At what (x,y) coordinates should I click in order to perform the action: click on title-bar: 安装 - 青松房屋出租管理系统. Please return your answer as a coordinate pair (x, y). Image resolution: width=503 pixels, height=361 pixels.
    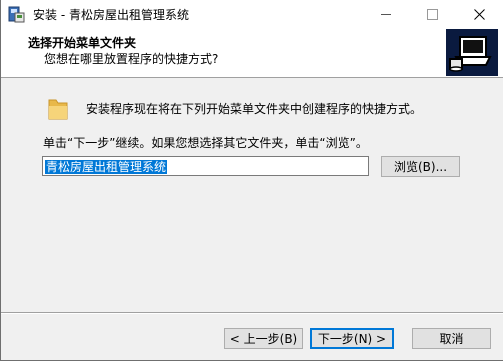
    Looking at the image, I should click on (252, 14).